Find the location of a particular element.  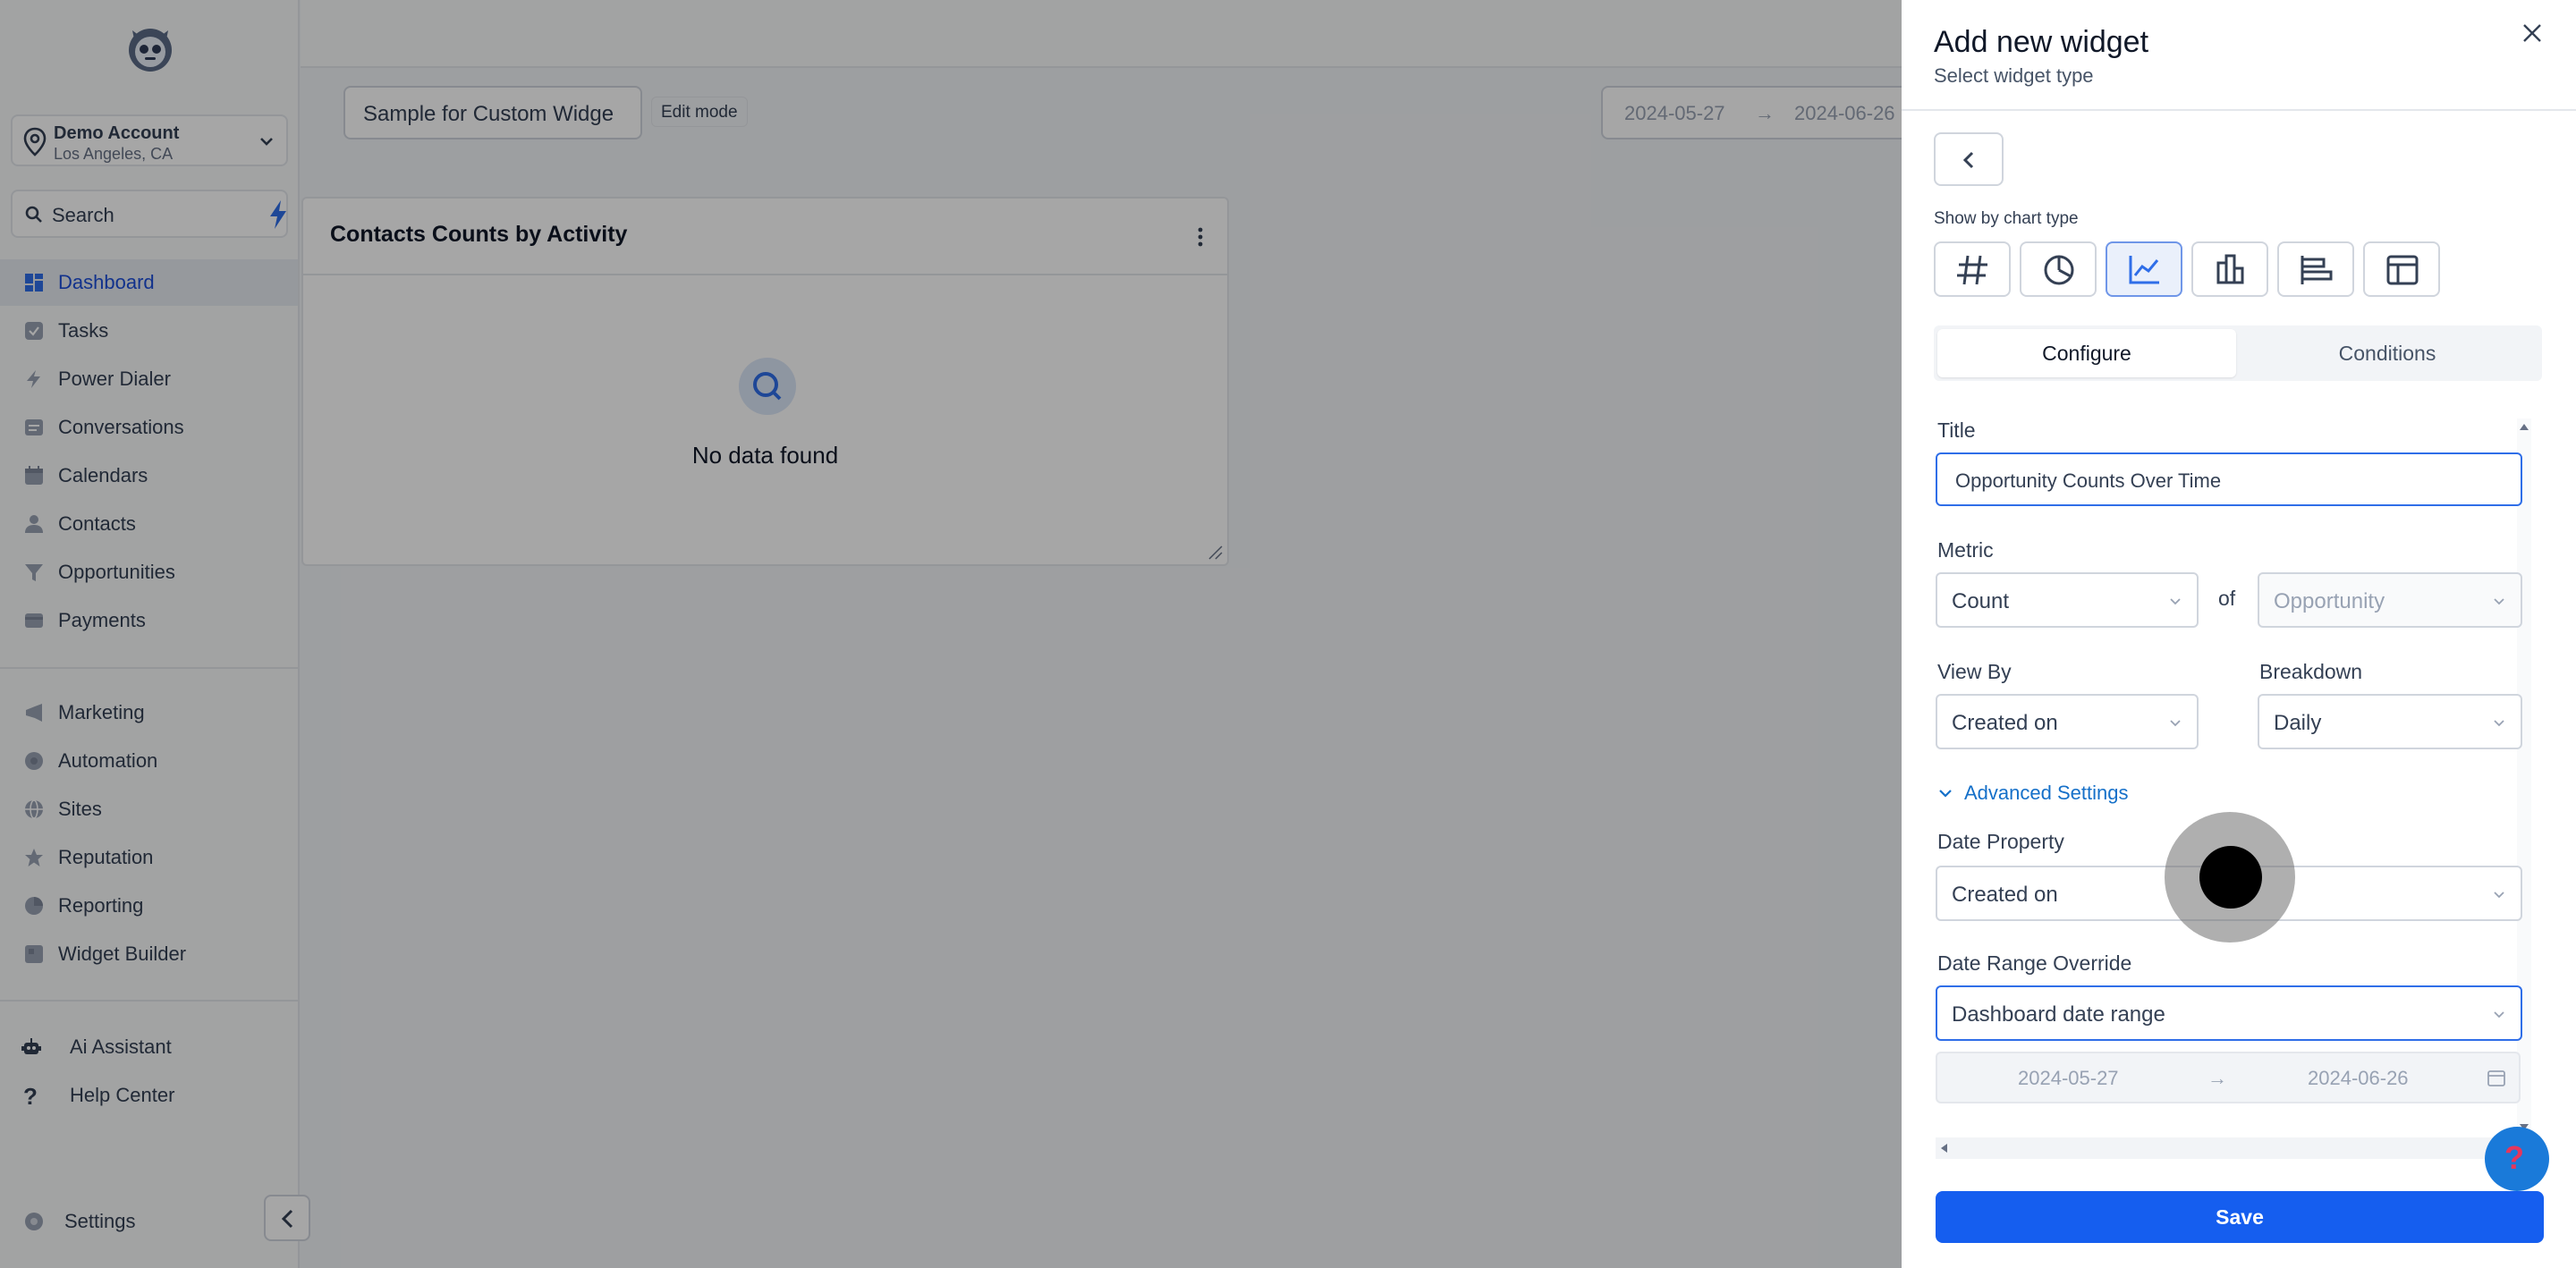

chart-type-bar is located at coordinates (2229, 269).